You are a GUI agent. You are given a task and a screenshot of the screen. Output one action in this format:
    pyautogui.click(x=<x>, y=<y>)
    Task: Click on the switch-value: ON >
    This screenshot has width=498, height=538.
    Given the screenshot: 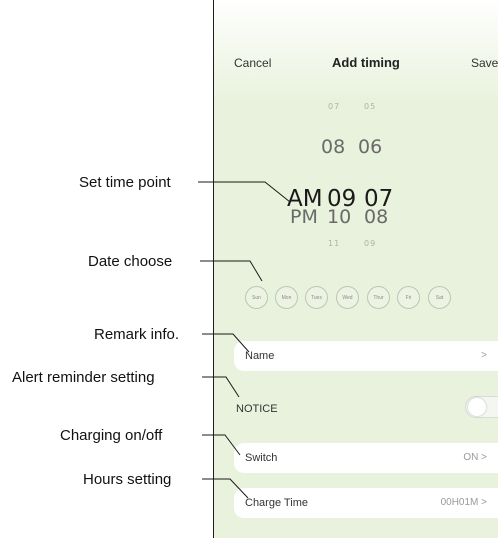 What is the action you would take?
    pyautogui.click(x=475, y=457)
    